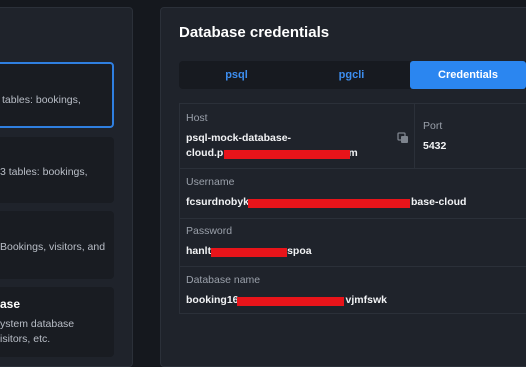  I want to click on host-cell: Host psql-mock-database- cloud.p m, so click(297, 136).